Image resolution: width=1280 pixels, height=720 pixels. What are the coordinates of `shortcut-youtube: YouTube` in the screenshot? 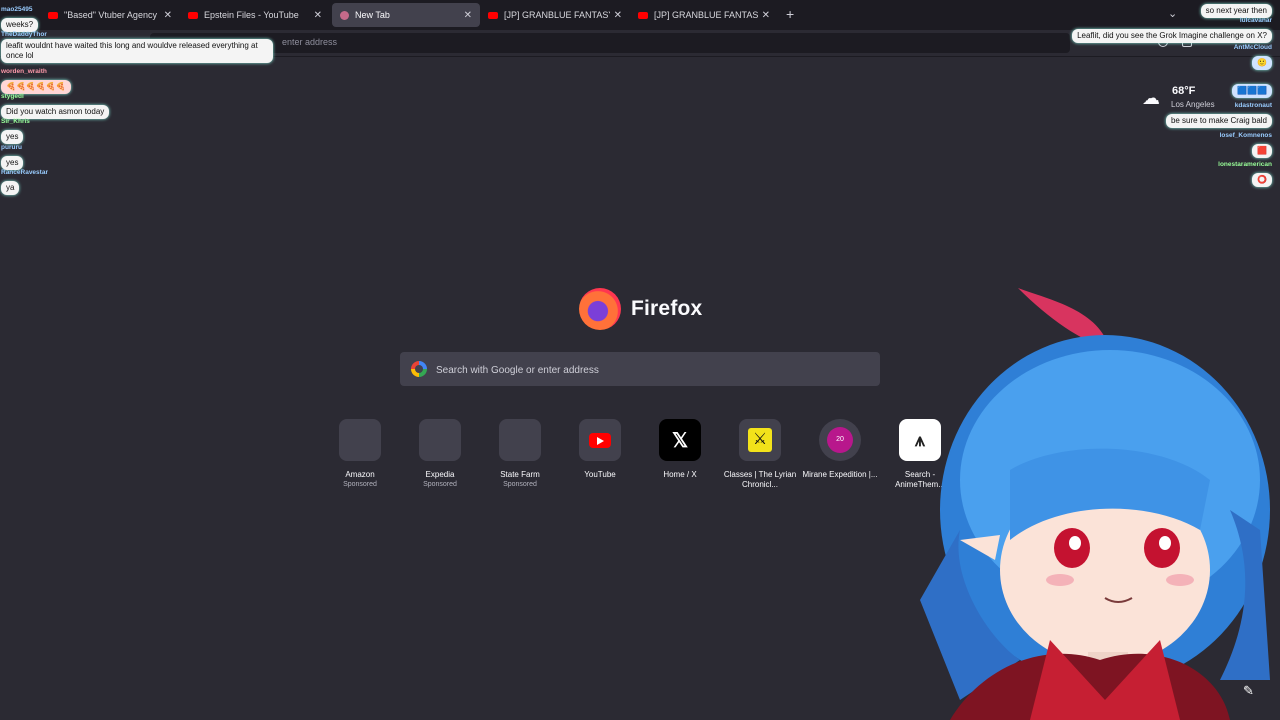 It's located at (600, 449).